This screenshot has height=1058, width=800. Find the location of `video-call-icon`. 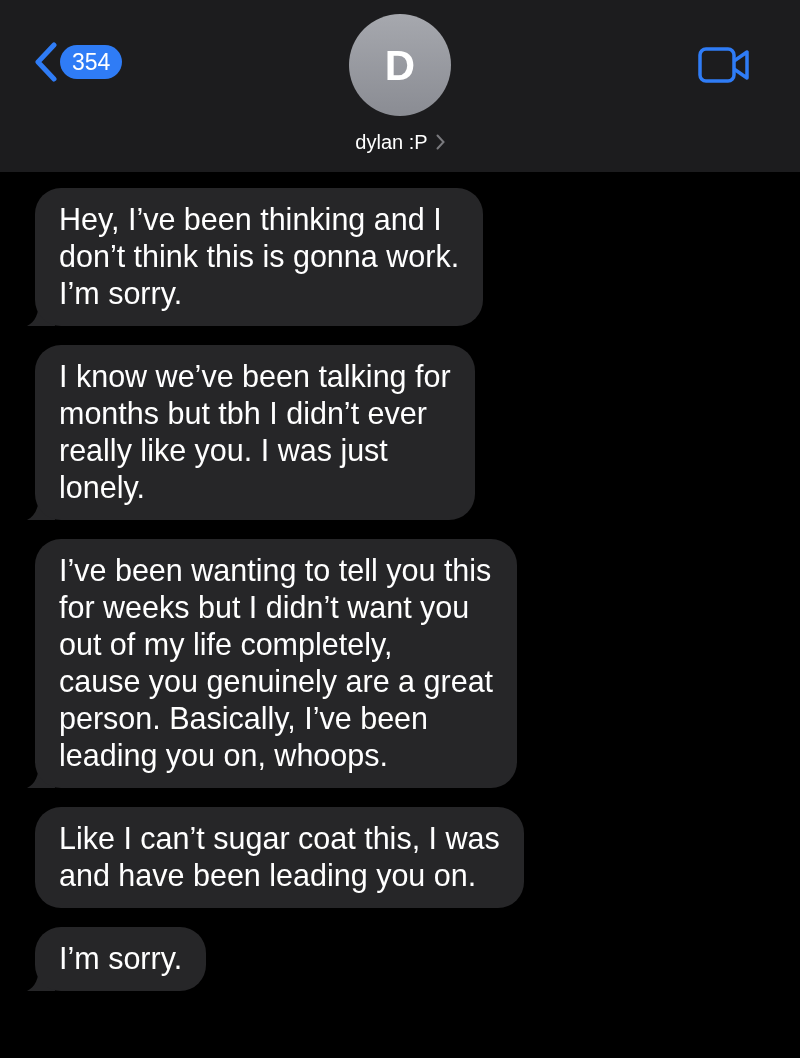

video-call-icon is located at coordinates (724, 65).